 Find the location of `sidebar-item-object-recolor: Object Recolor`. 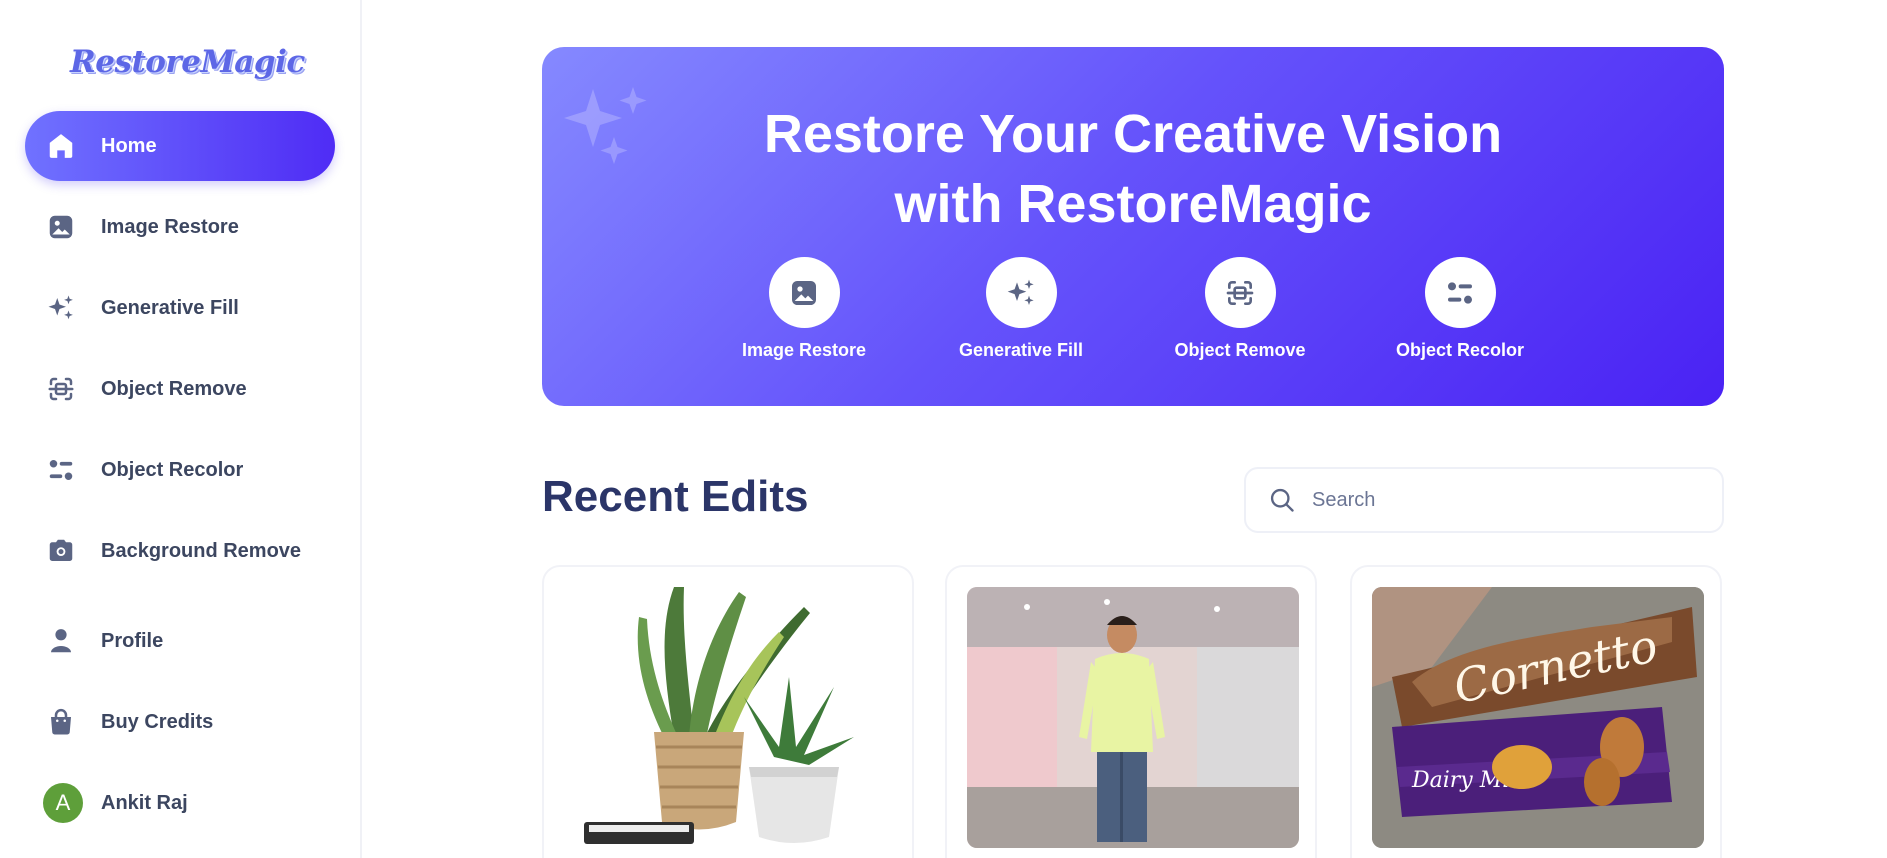

sidebar-item-object-recolor: Object Recolor is located at coordinates (180, 470).